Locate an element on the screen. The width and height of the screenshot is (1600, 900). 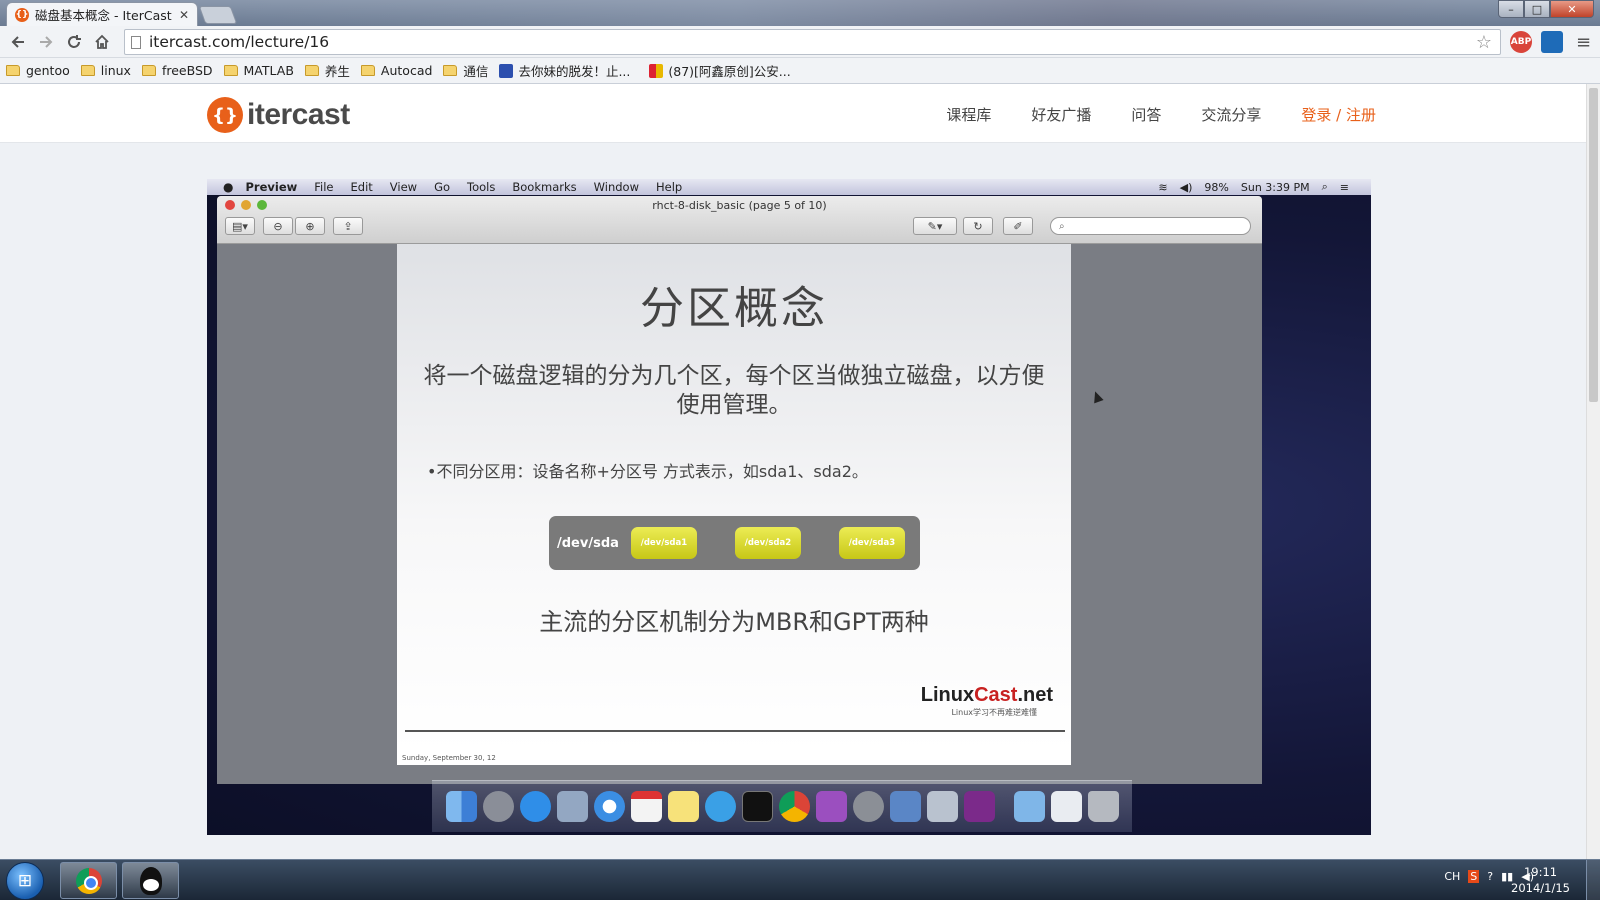
slide-divider is located at coordinates (735, 731).